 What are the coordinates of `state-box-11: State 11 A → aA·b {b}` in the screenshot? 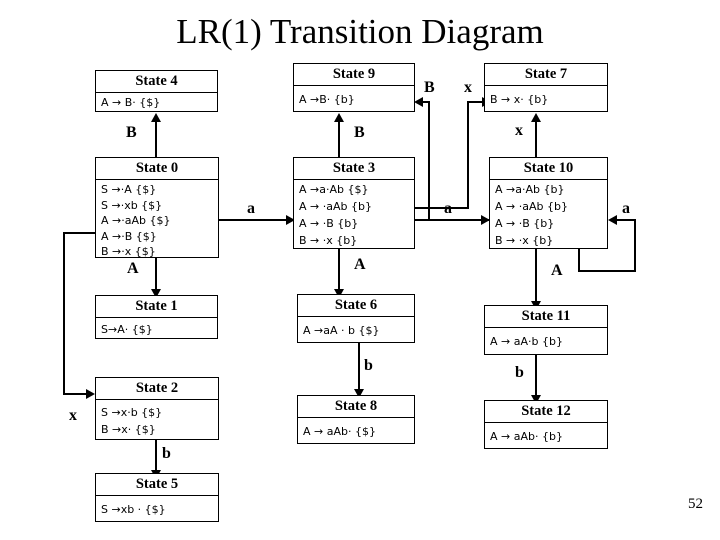 It's located at (546, 330).